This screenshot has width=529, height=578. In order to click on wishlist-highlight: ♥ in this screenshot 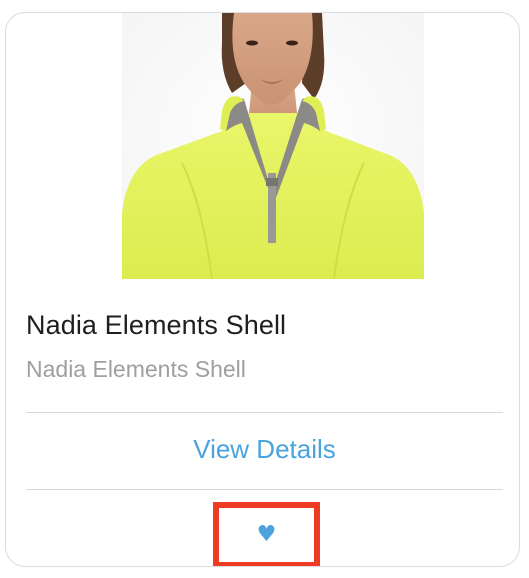, I will do `click(266, 534)`.